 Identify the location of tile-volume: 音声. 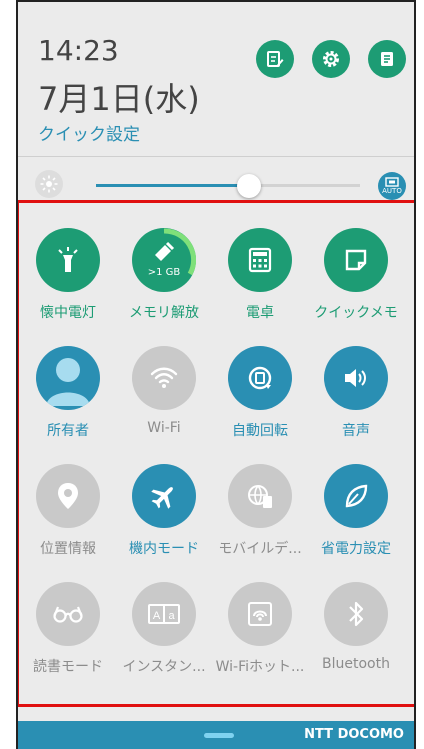
(356, 389).